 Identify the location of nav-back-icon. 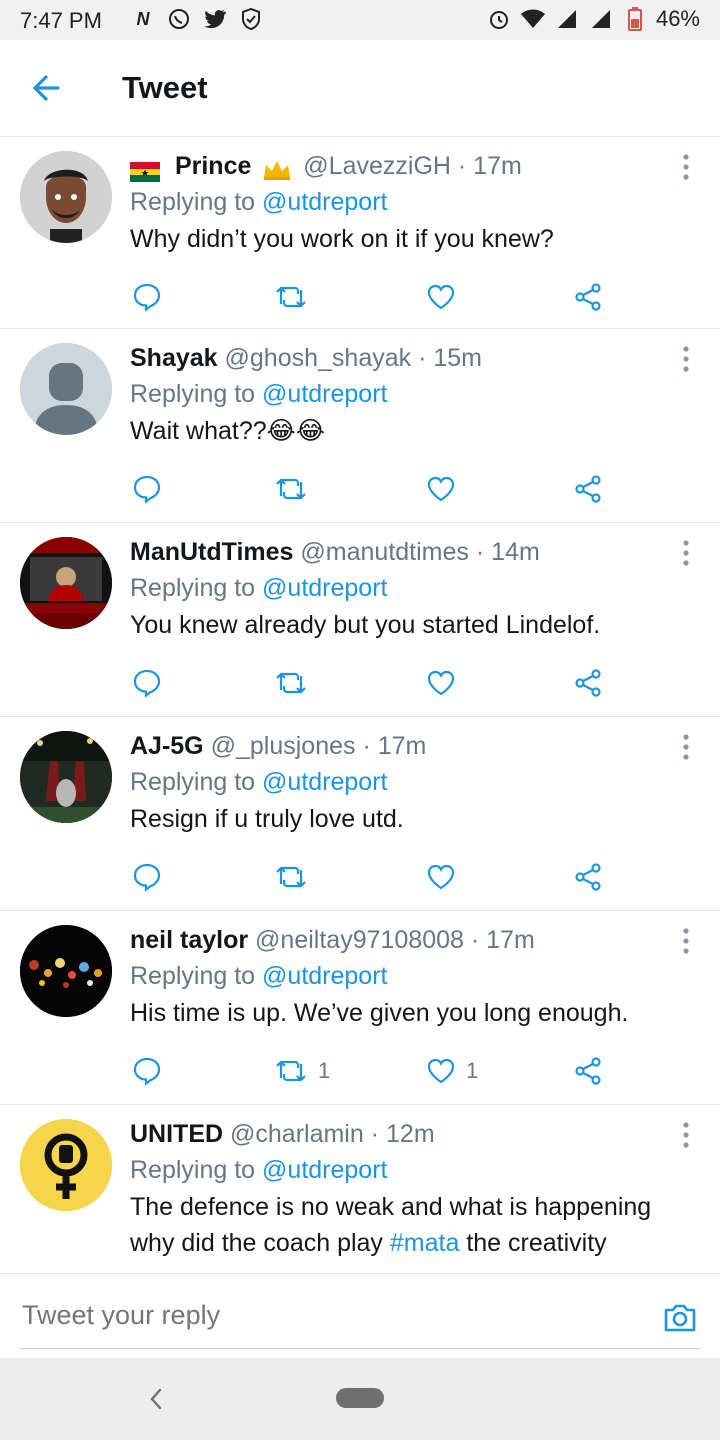
(156, 1399).